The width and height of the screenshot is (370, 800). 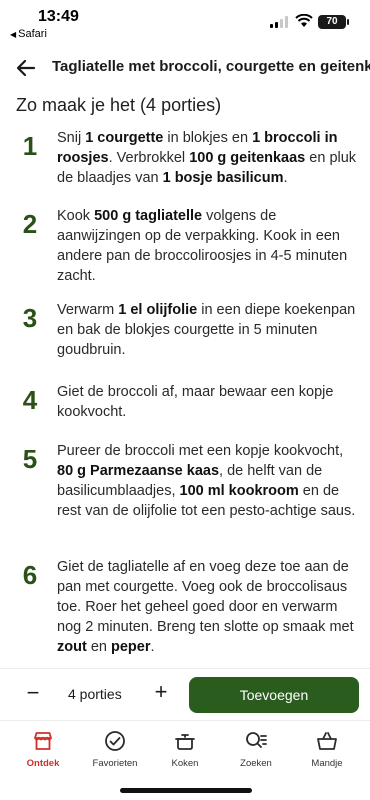 I want to click on ingredient-highlight: 1 bosje basilicum, so click(x=223, y=178).